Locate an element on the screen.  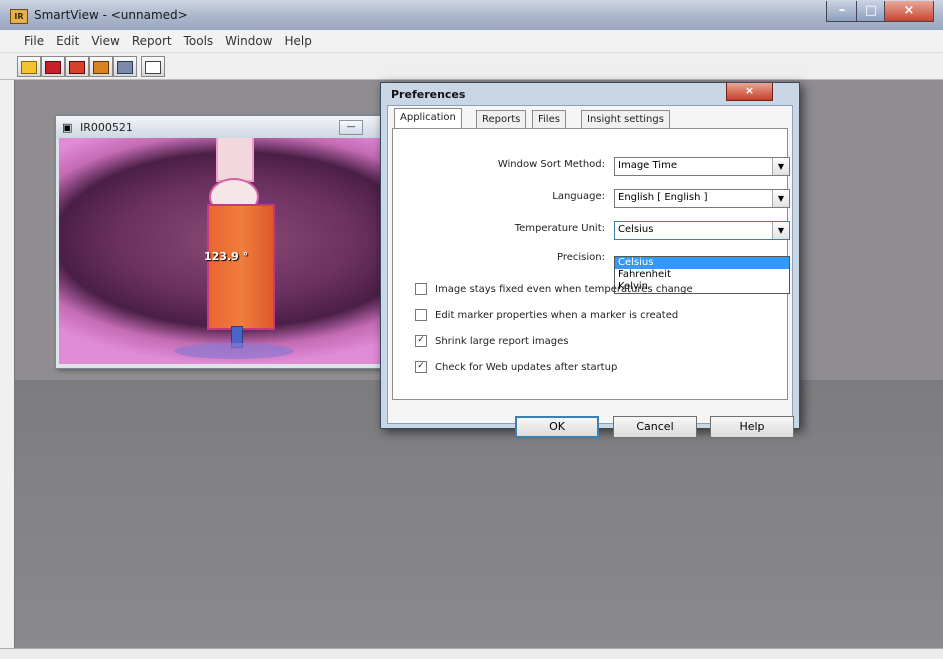
window-sort-select: Image Time ▼ is located at coordinates (702, 166).